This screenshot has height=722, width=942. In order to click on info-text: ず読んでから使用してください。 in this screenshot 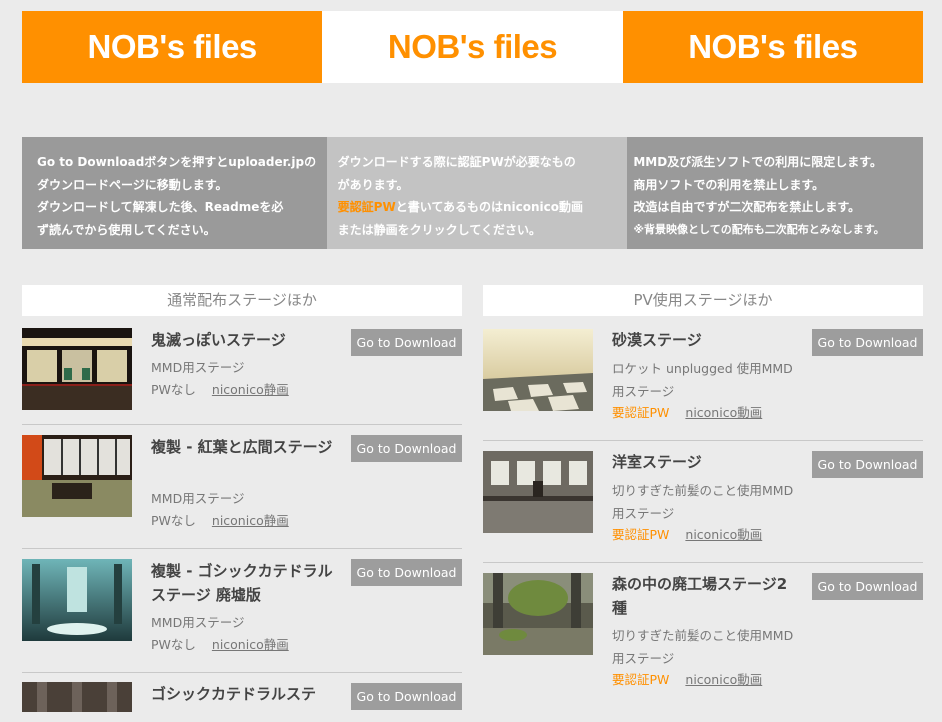, I will do `click(126, 229)`.